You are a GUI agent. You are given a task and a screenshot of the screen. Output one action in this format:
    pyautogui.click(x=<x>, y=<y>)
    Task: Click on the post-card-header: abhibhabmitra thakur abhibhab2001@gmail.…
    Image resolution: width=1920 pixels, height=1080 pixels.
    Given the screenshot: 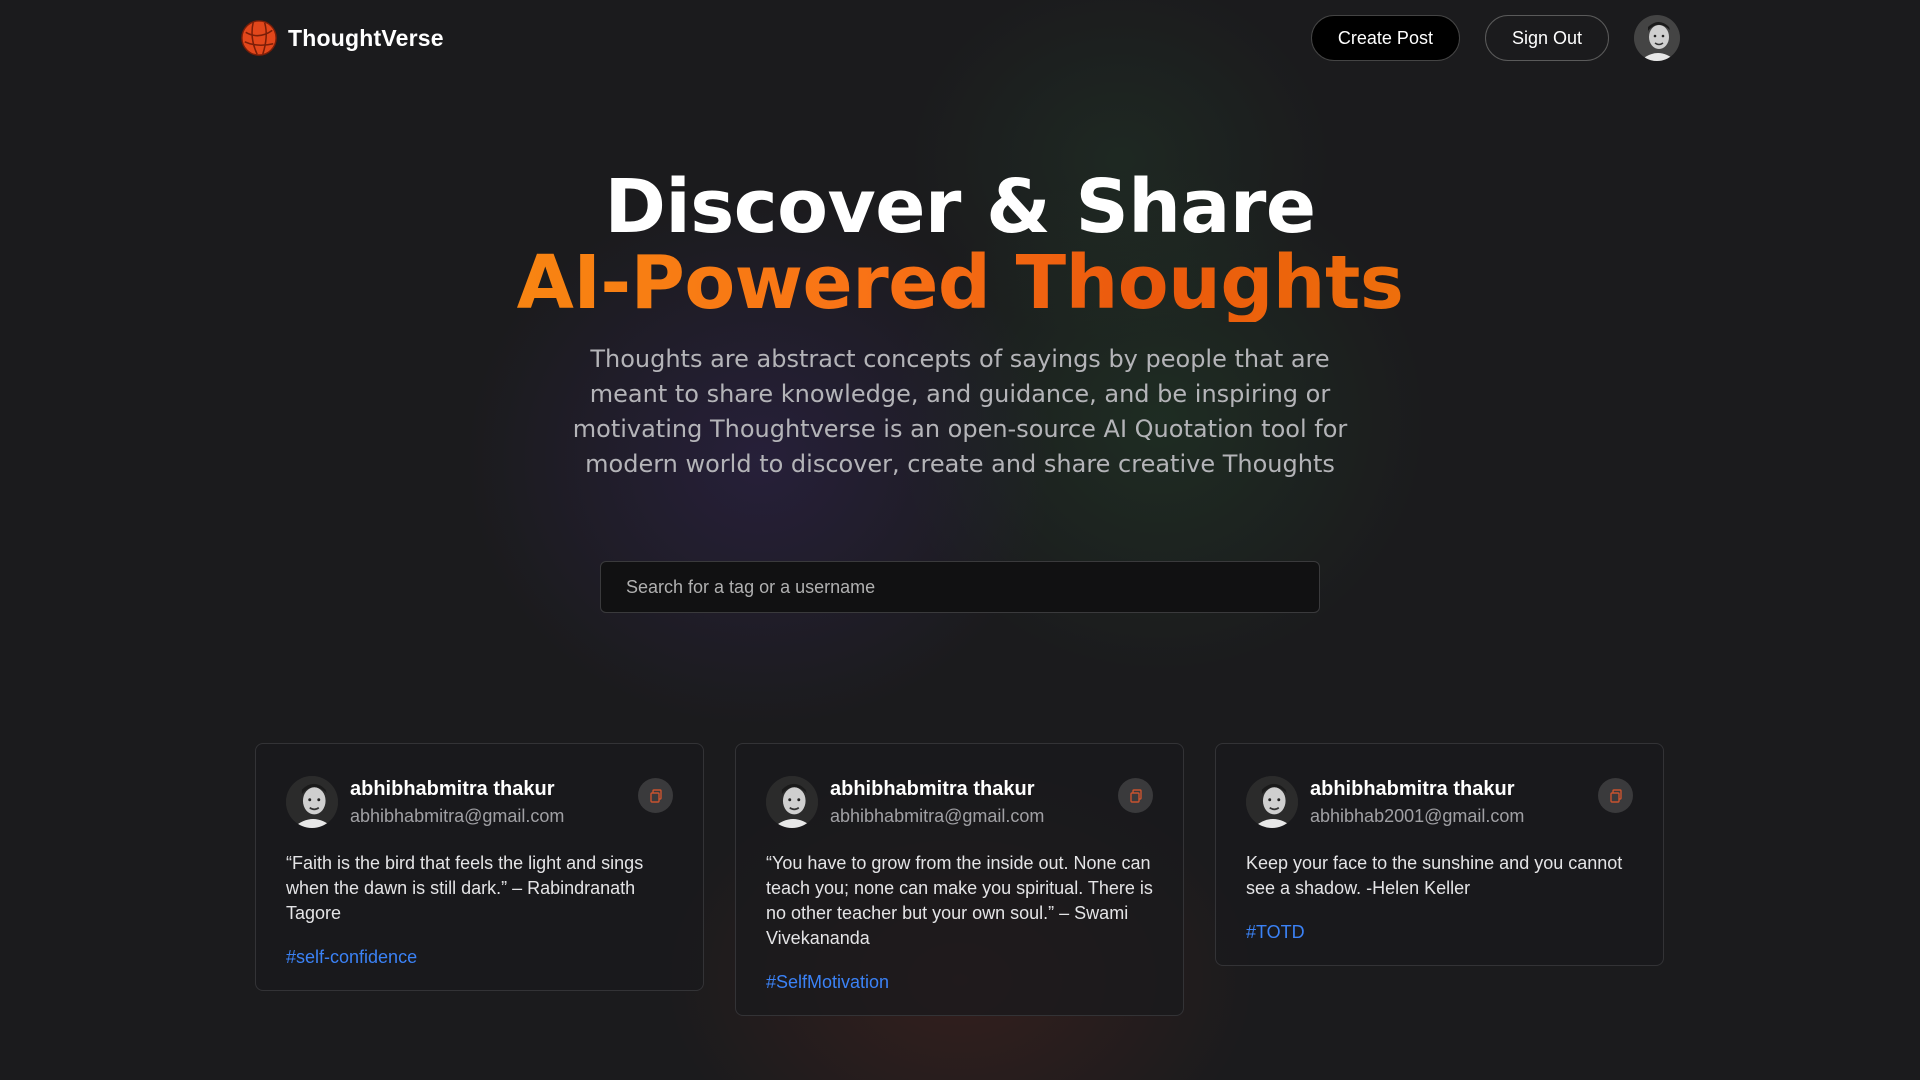 What is the action you would take?
    pyautogui.click(x=1439, y=802)
    